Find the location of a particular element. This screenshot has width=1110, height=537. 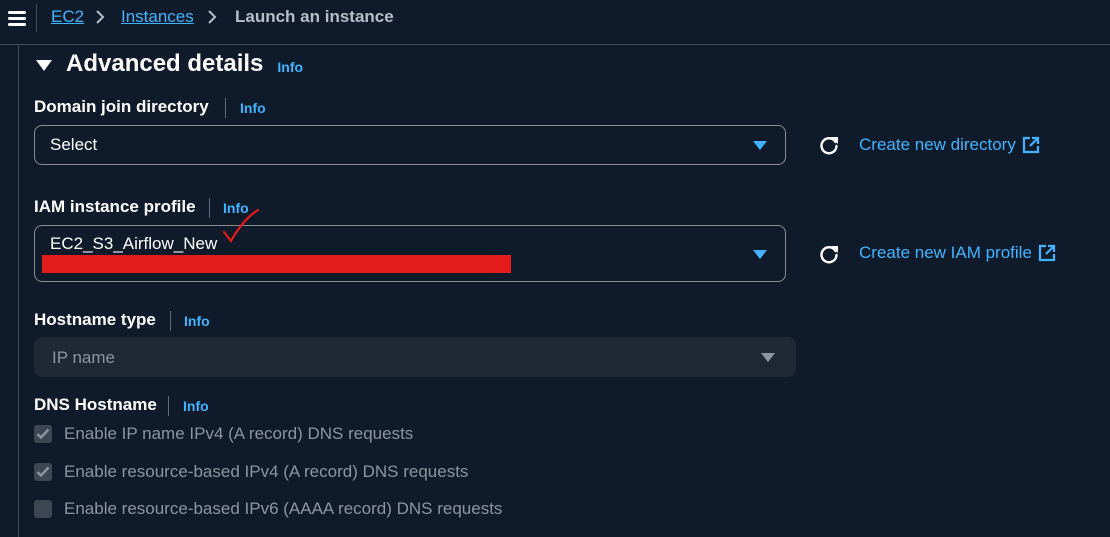

domain-join-info-link: Info is located at coordinates (253, 108).